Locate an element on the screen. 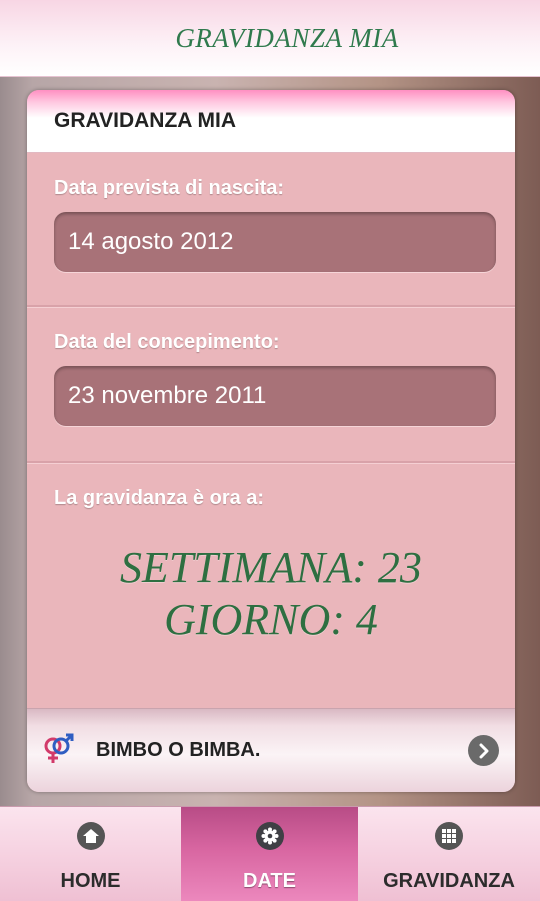 The image size is (540, 901). bottom-tab-bar: HOME DATE GRAVIDANZA is located at coordinates (270, 853).